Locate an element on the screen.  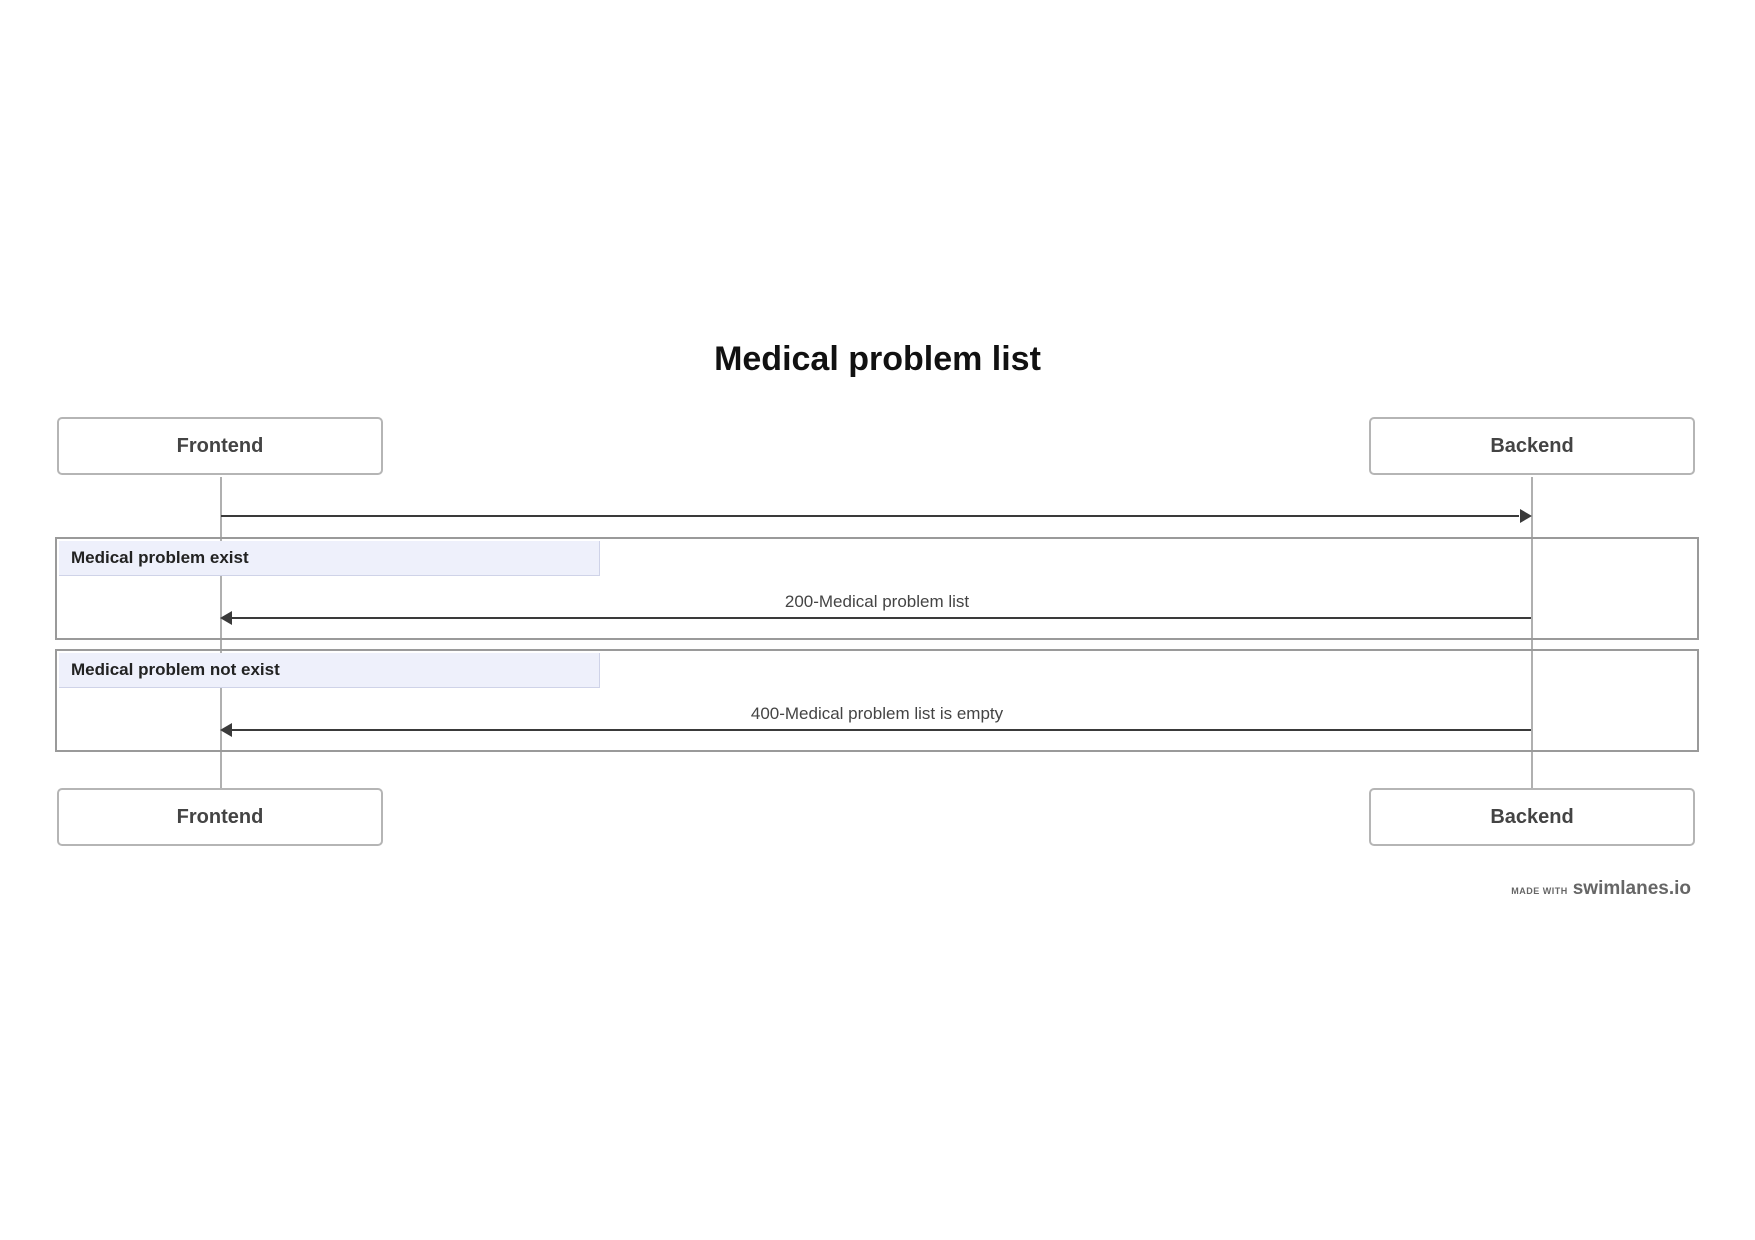
participant-frontend-bottom: Frontend is located at coordinates (220, 817).